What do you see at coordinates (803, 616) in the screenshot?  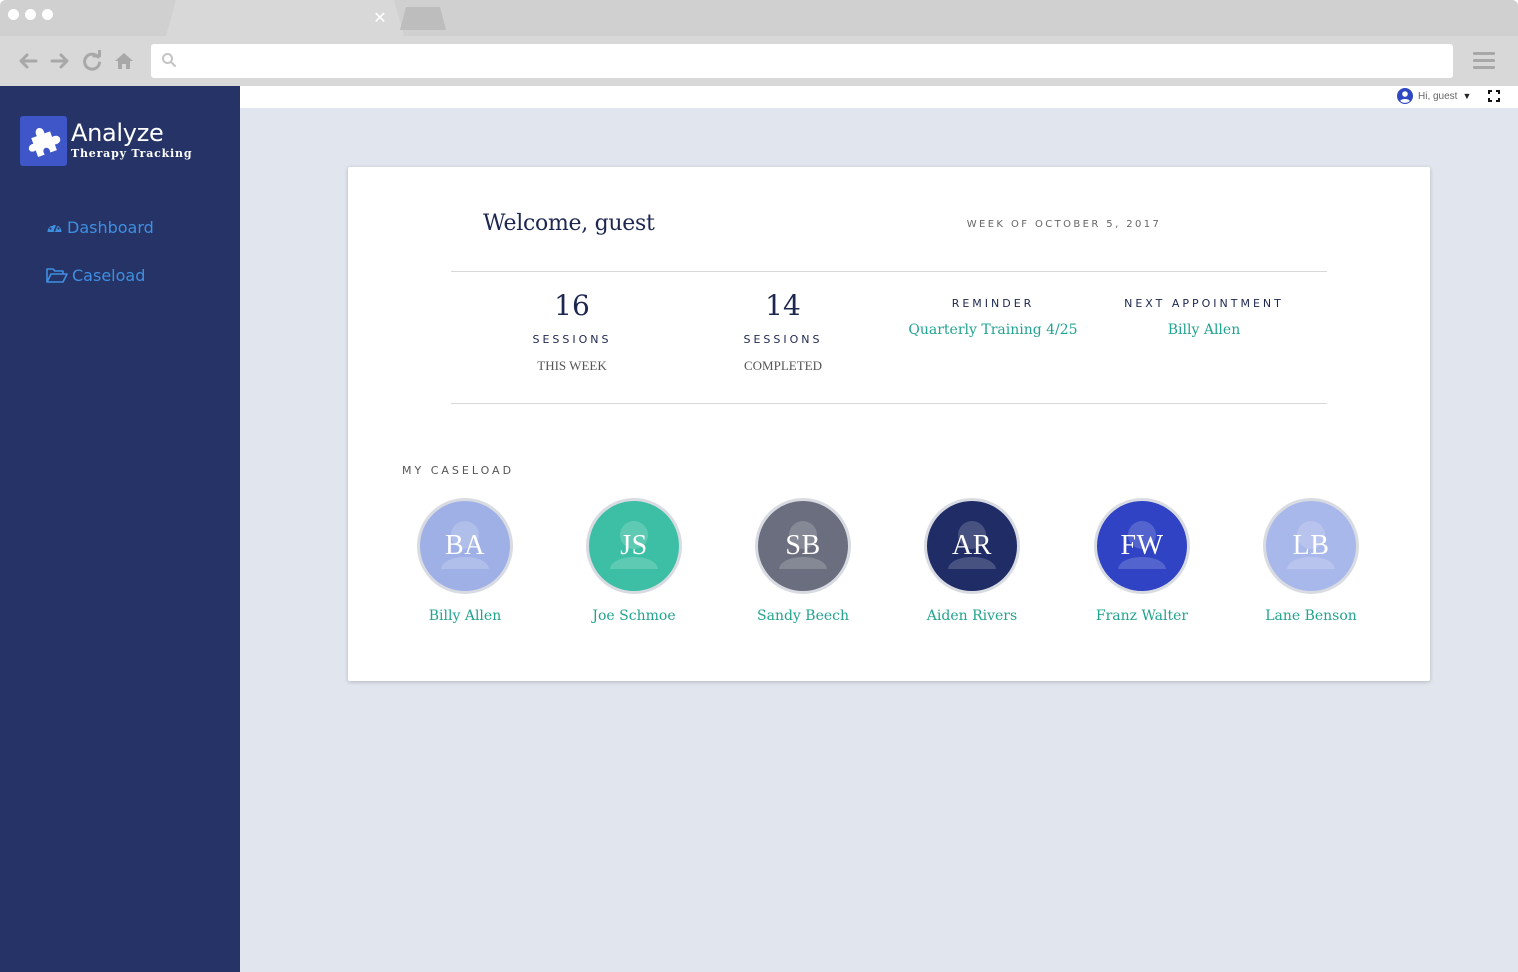 I see `person-name: Sandy Beech` at bounding box center [803, 616].